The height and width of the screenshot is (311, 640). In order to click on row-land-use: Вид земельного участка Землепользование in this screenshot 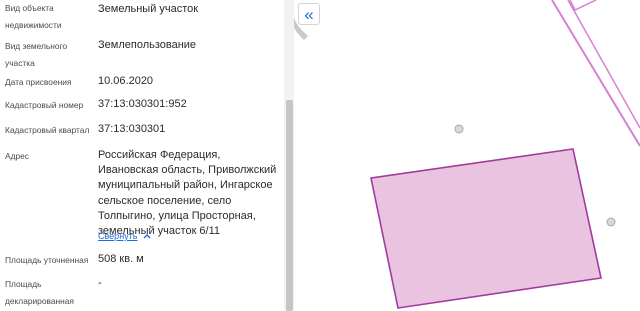, I will do `click(142, 56)`.